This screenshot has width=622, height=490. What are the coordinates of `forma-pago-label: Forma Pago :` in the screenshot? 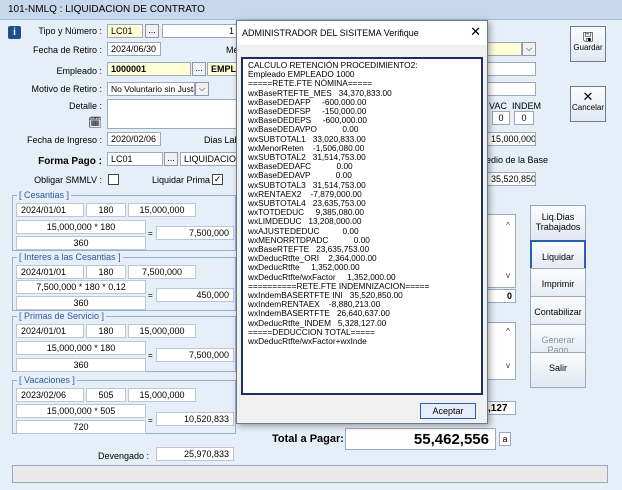 It's located at (70, 161).